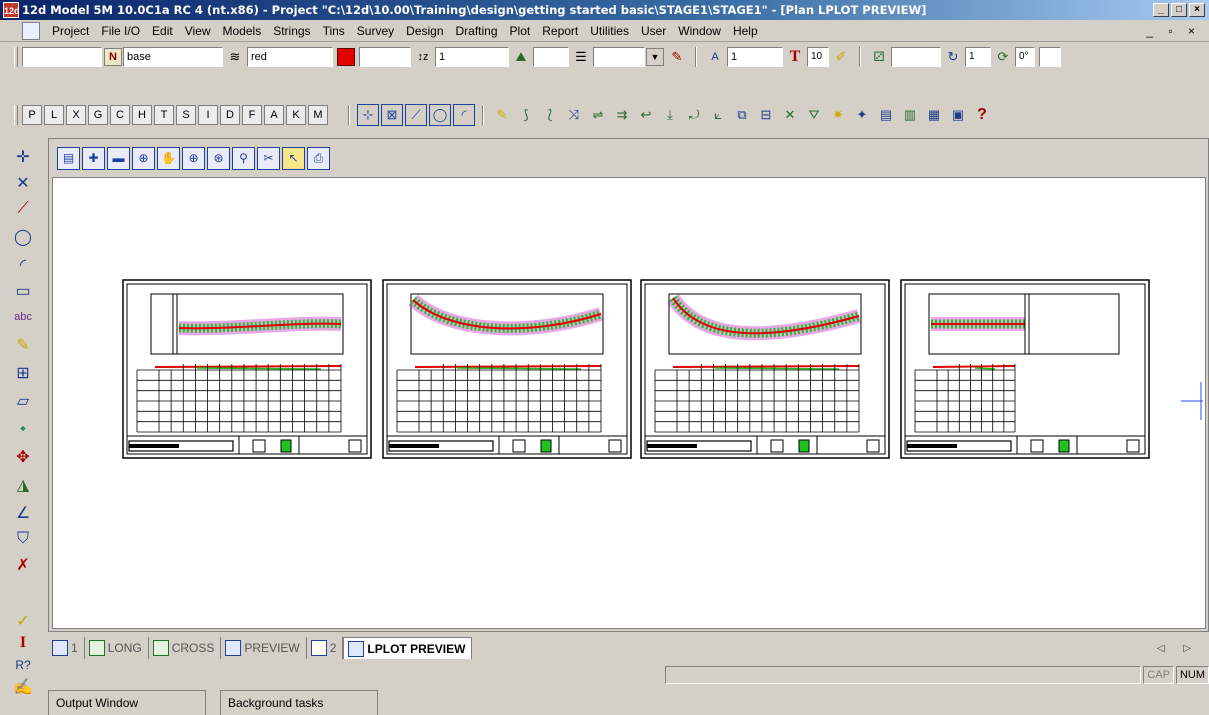 Image resolution: width=1209 pixels, height=715 pixels. Describe the element at coordinates (325, 648) in the screenshot. I see `tab-view-2: 2` at that location.